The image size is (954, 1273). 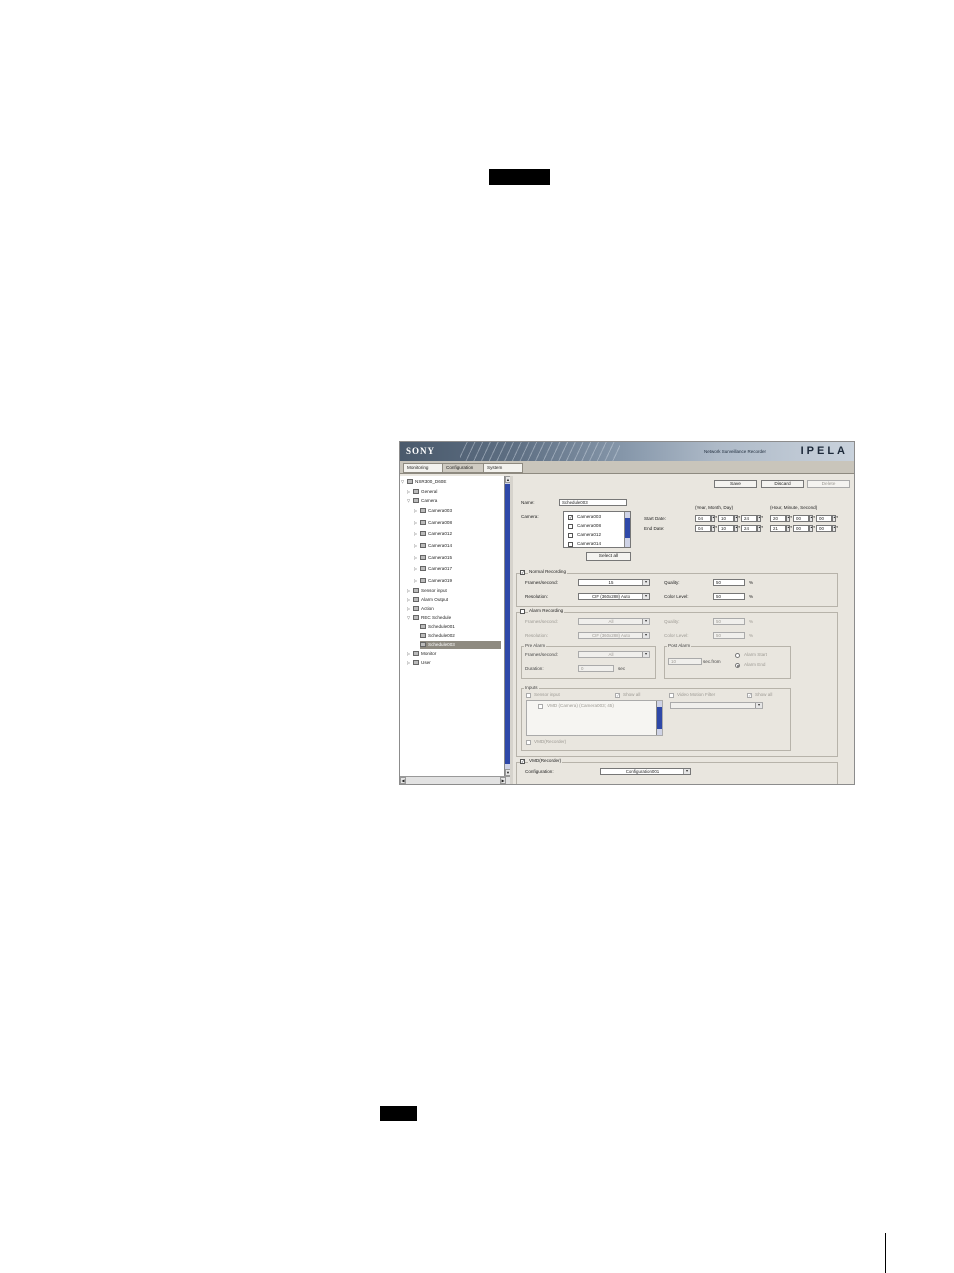 I want to click on sensor-input-listbox: VMD (Camera) (Camera003; 45), so click(x=594, y=718).